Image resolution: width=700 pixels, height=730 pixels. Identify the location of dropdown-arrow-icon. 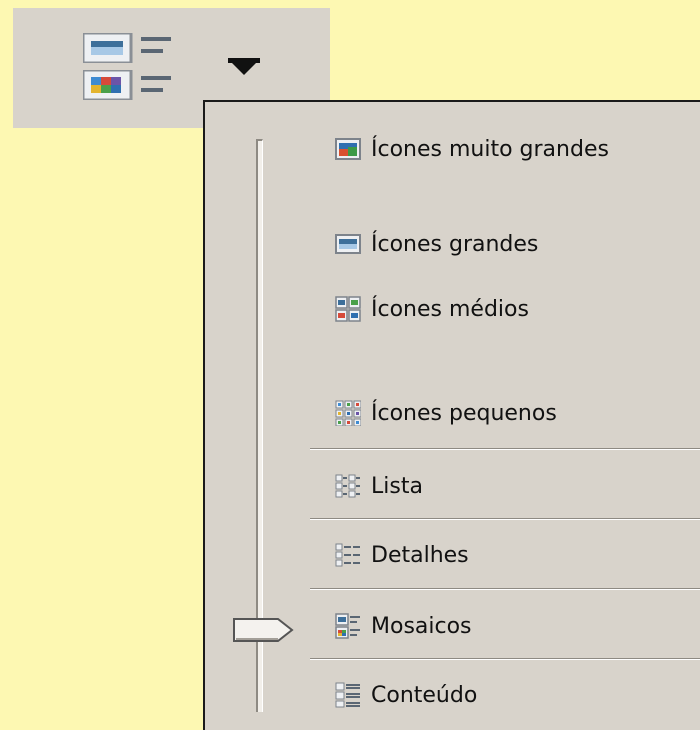
(244, 70).